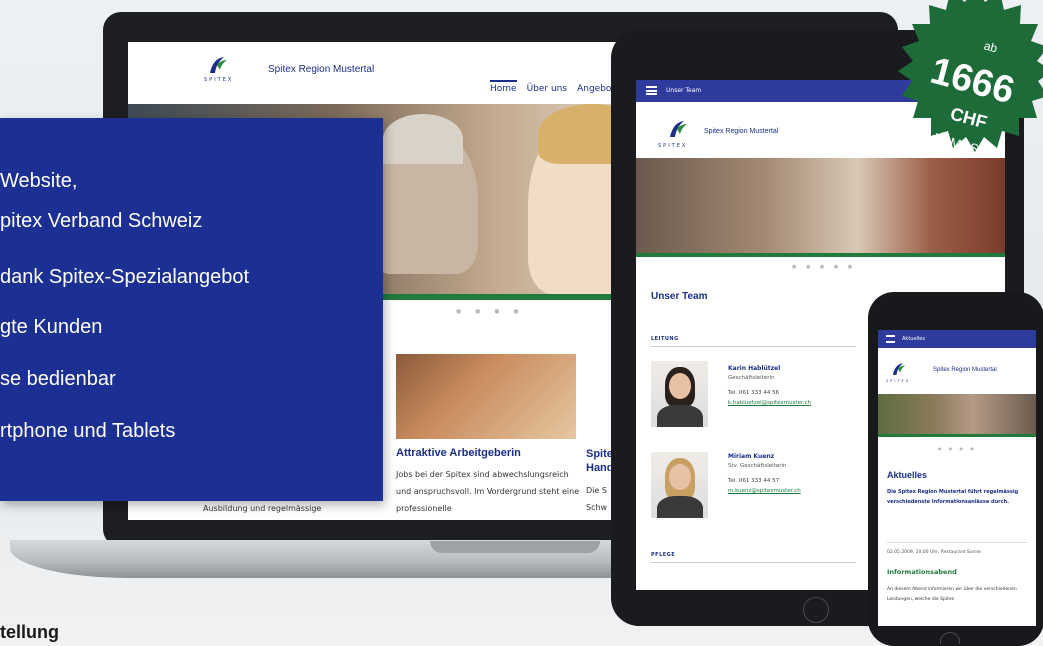  I want to click on section-title-pflege: PFLEGE, so click(663, 555).